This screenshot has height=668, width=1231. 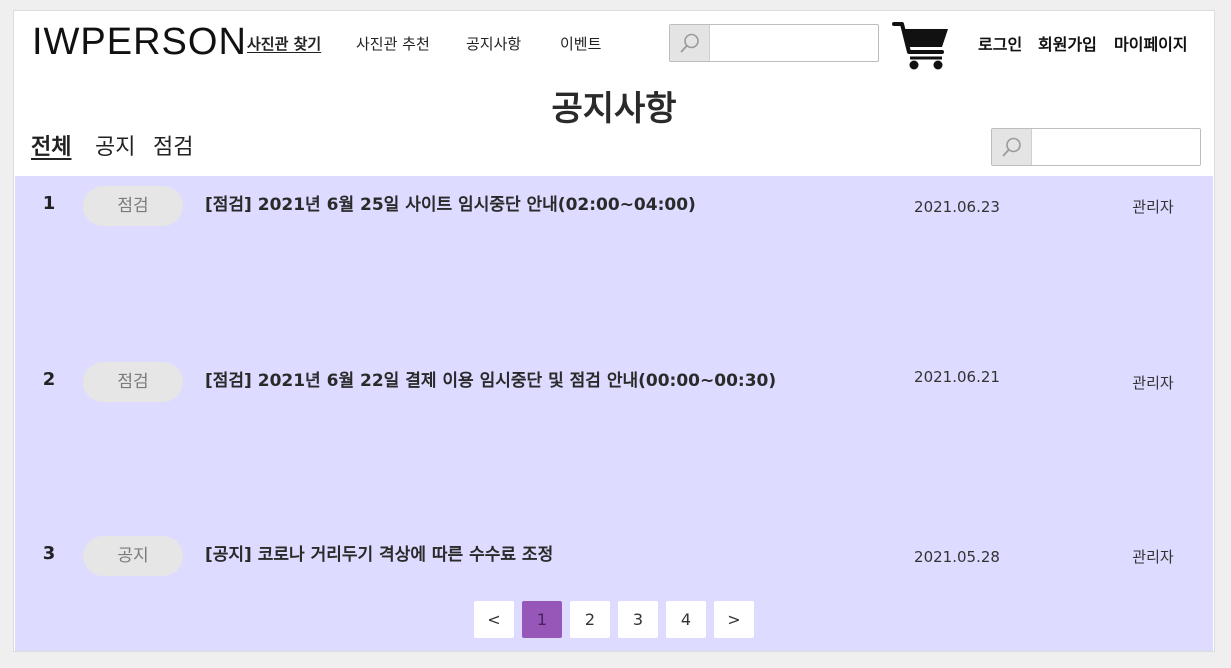 What do you see at coordinates (49, 379) in the screenshot?
I see `notice-number: 2` at bounding box center [49, 379].